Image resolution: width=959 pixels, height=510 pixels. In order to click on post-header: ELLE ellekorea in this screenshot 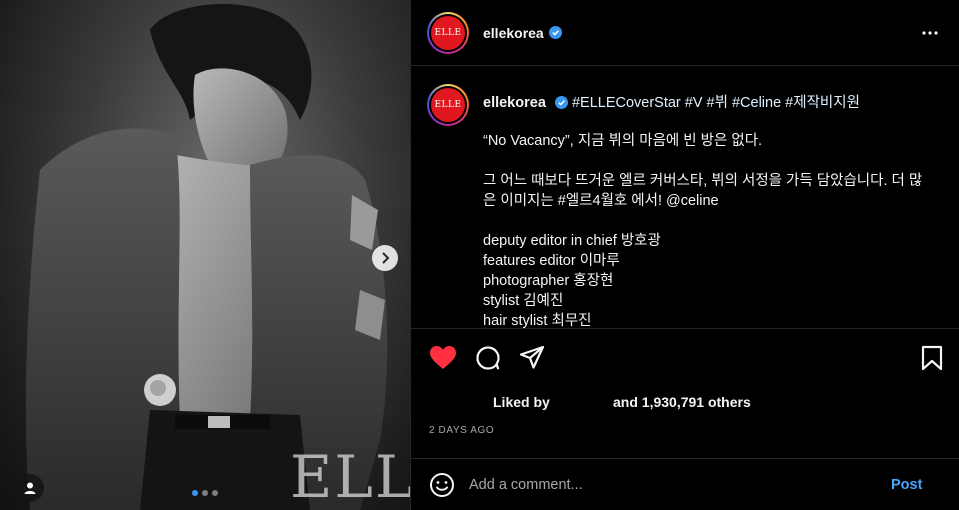, I will do `click(685, 33)`.